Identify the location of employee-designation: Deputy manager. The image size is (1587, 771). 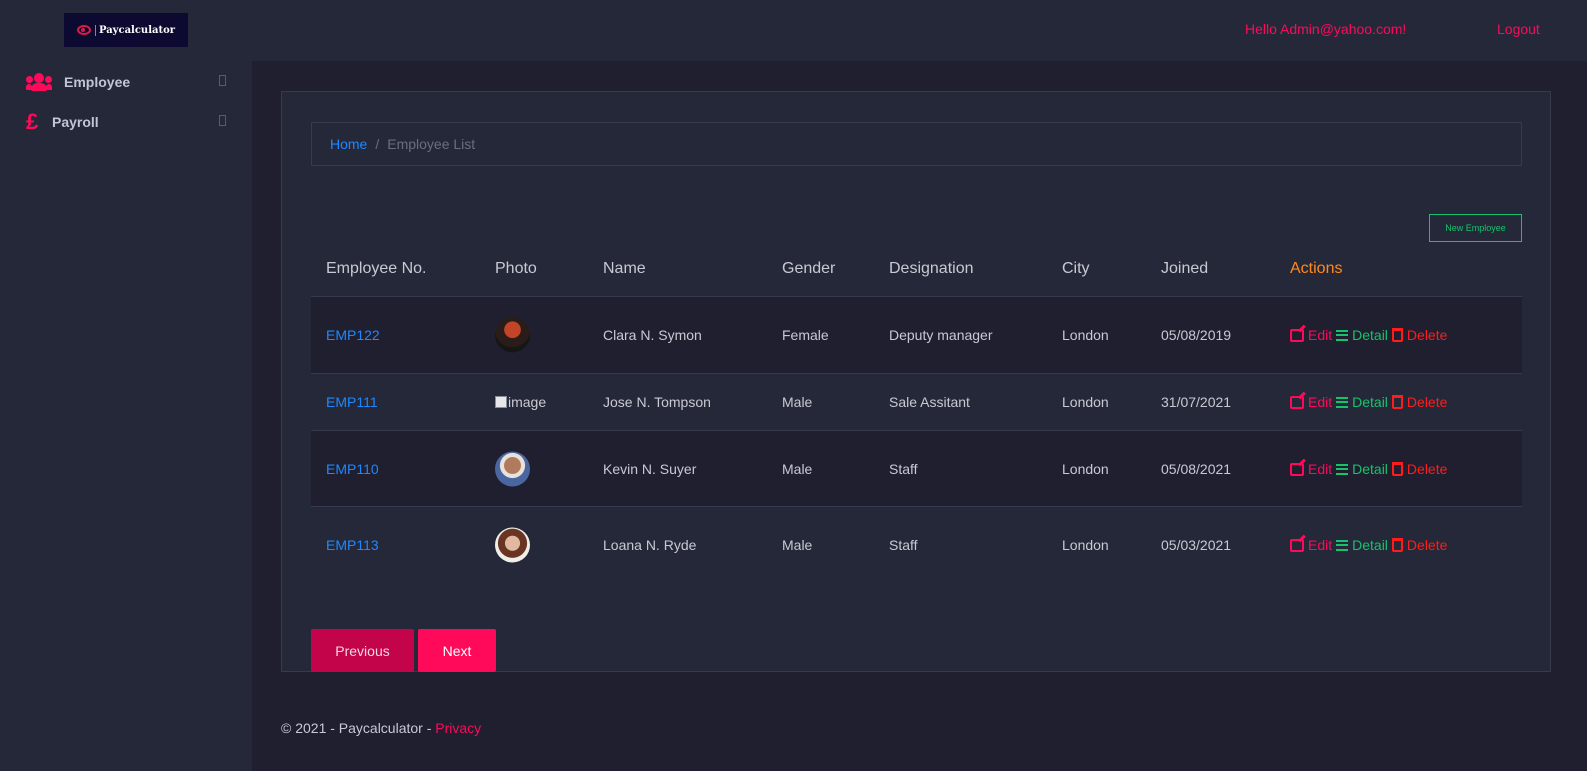
(941, 335).